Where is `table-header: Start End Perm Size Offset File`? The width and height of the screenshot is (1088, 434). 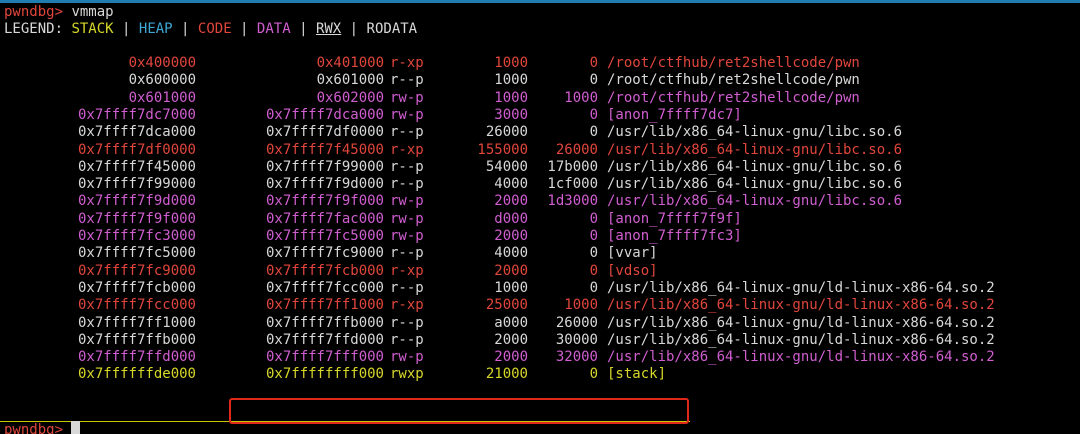
table-header: Start End Perm Size Offset File is located at coordinates (540, 46).